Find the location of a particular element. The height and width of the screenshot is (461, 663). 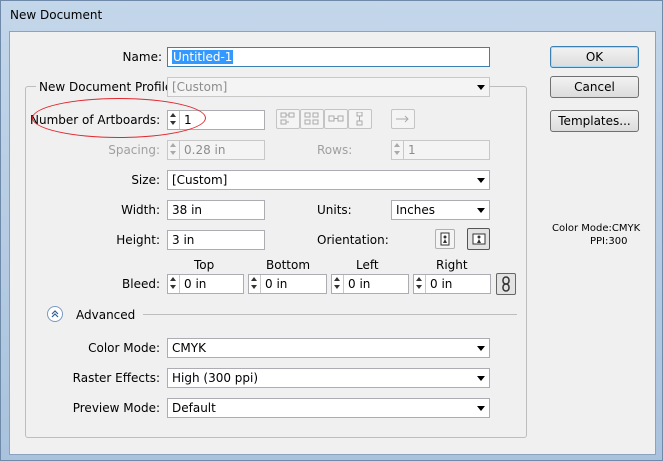

summary-ppi: PPI:300 is located at coordinates (609, 241).